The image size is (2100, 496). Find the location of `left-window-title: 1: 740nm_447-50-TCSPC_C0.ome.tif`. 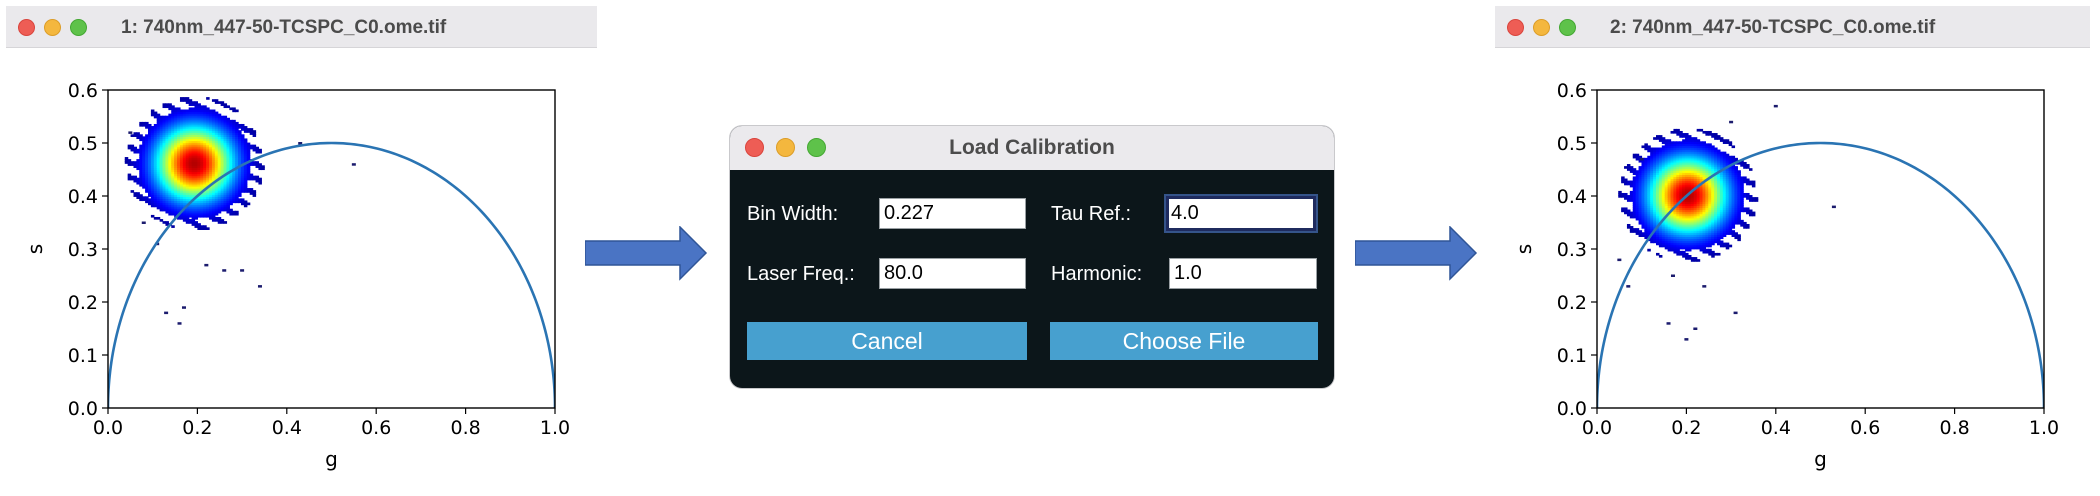

left-window-title: 1: 740nm_447-50-TCSPC_C0.ome.tif is located at coordinates (284, 27).